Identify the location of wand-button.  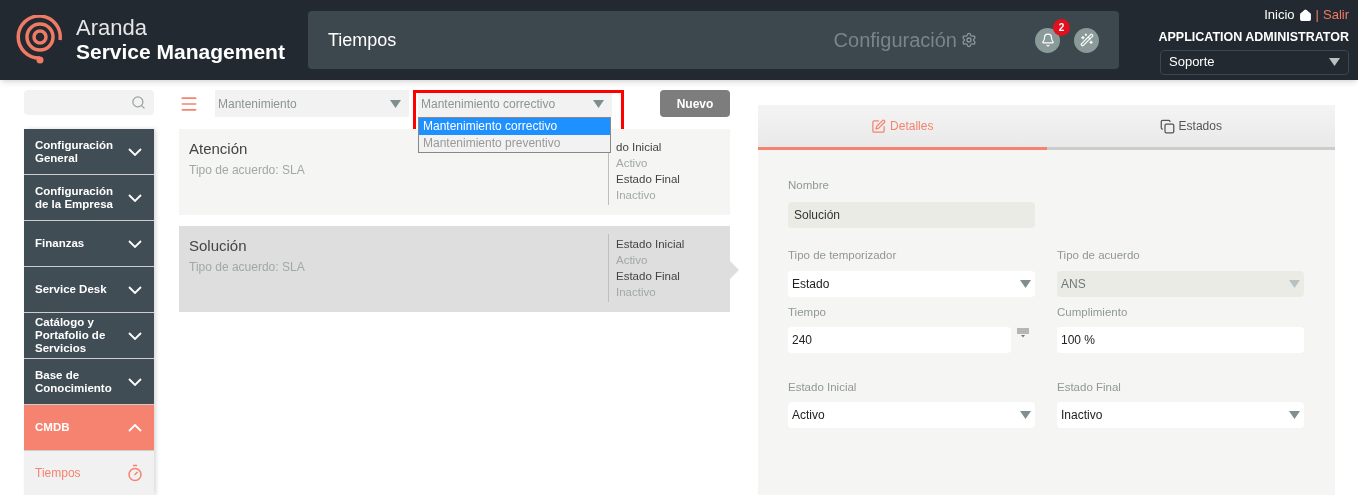
(1086, 40).